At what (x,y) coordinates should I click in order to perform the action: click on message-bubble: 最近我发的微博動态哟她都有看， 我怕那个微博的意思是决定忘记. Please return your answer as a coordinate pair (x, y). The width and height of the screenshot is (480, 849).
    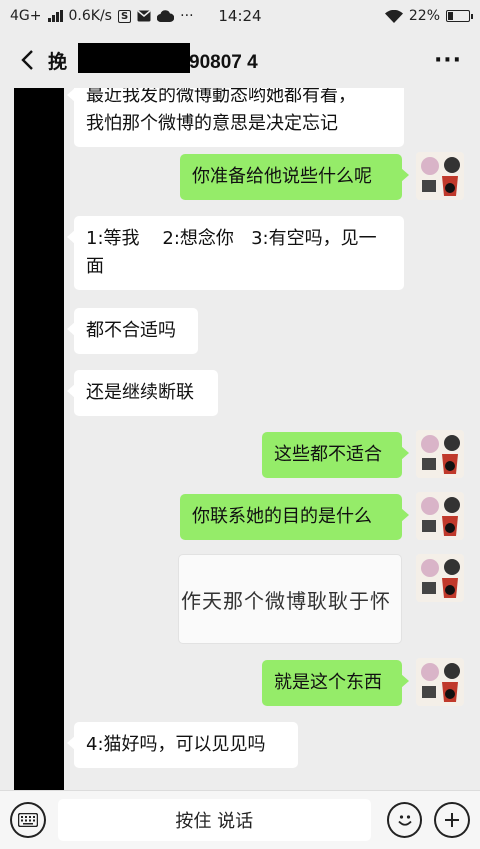
    Looking at the image, I should click on (235, 117).